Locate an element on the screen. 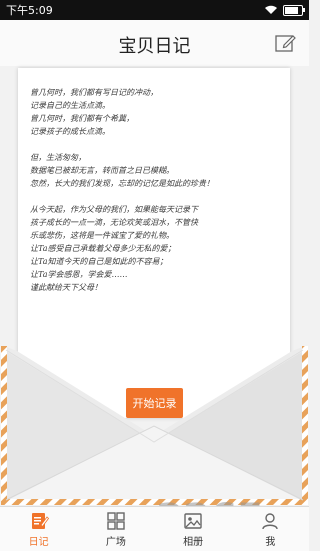 Image resolution: width=320 pixels, height=551 pixels. letter-line: 乐或悲伤，这将是一件诚宝了爱的礼物。 is located at coordinates (102, 235).